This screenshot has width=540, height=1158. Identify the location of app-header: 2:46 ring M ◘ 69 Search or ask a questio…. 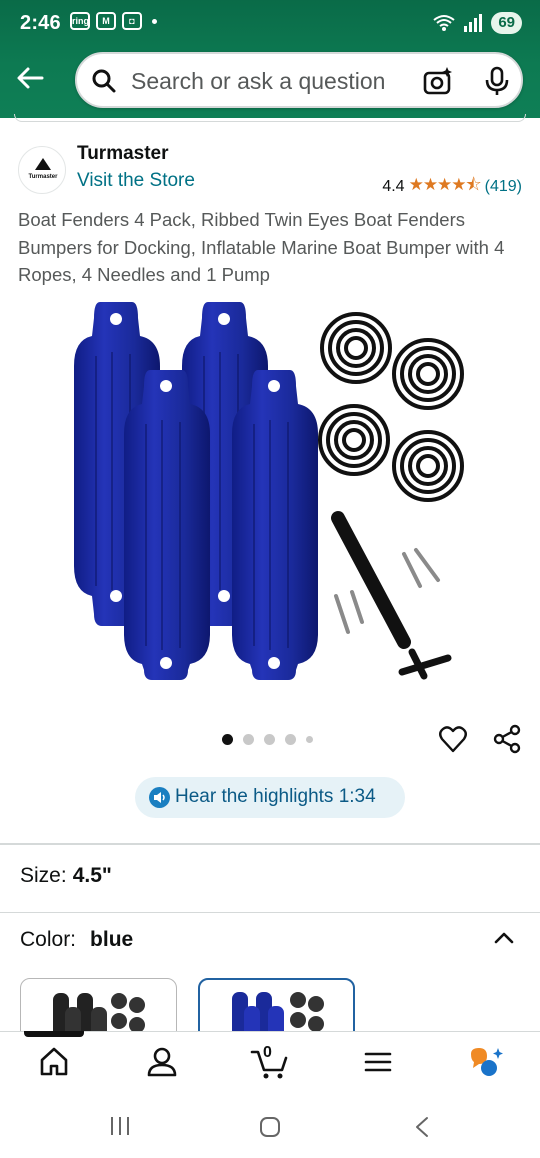
(270, 59).